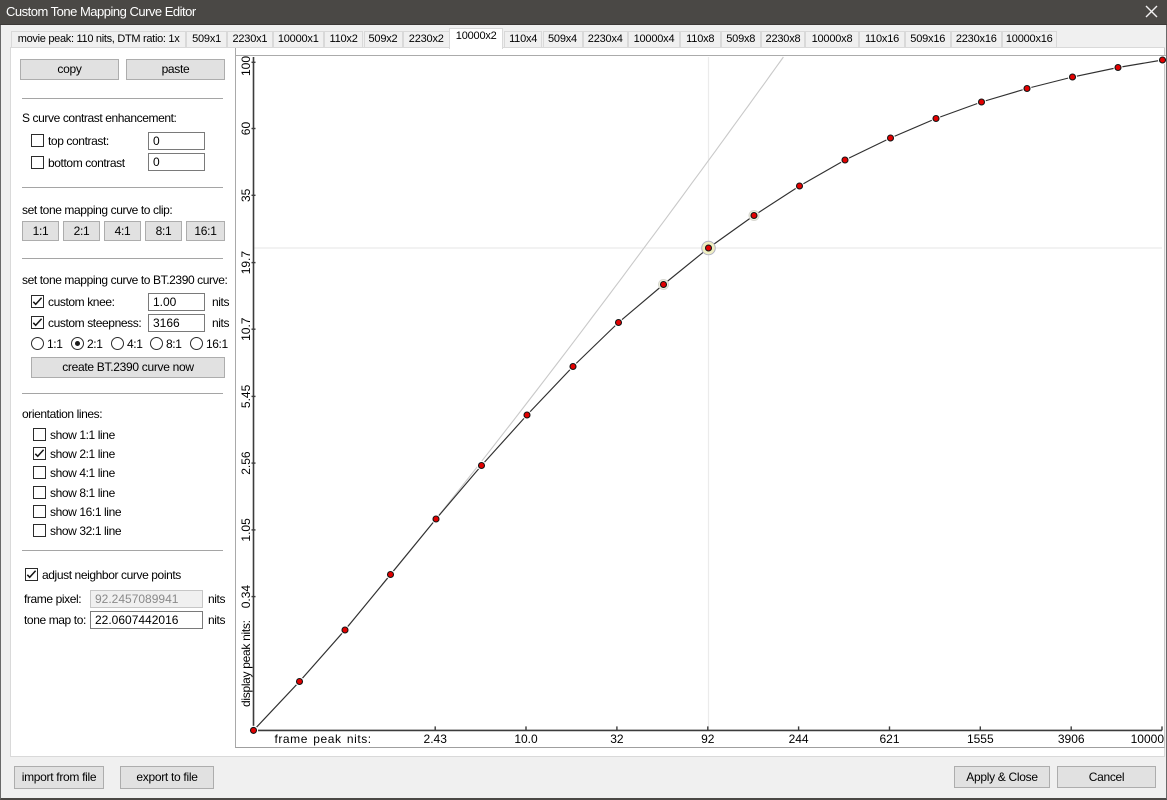 This screenshot has width=1167, height=800. Describe the element at coordinates (617, 739) in the screenshot. I see `svg-text: 32` at that location.